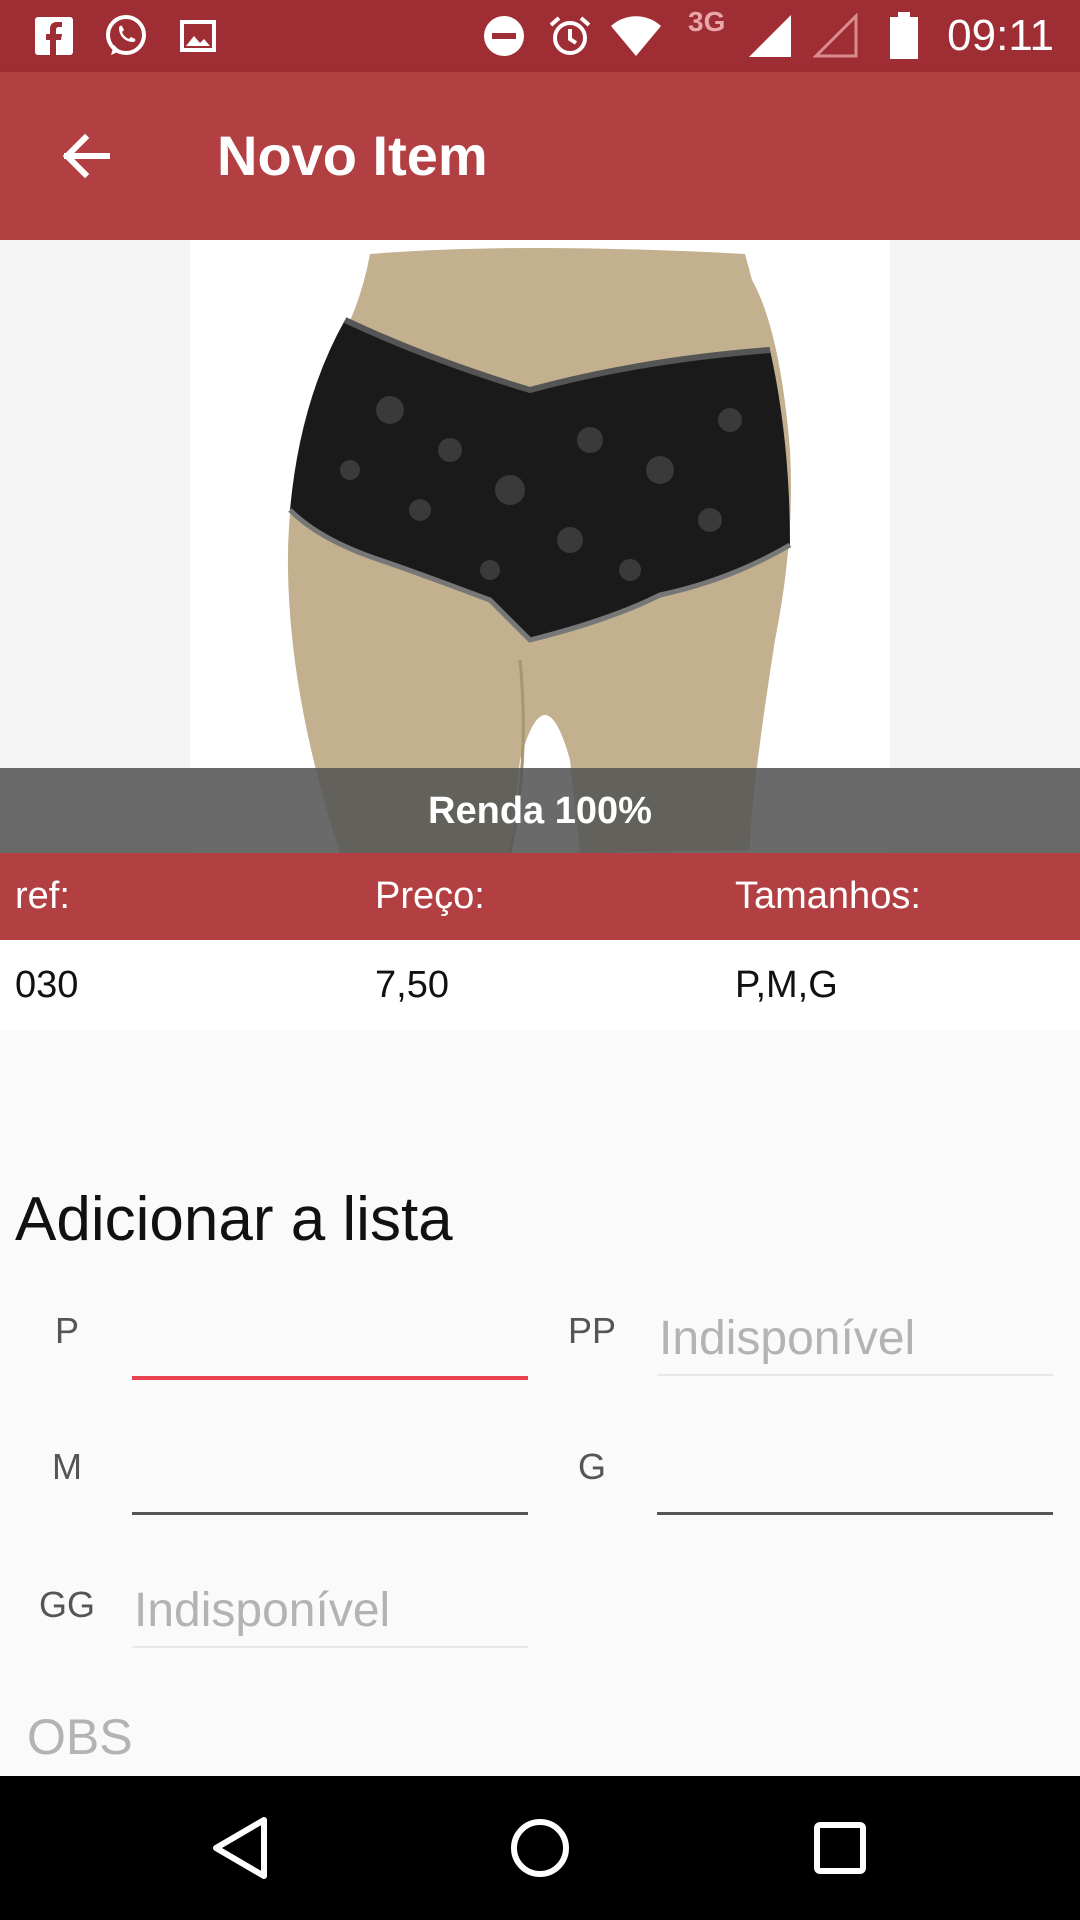 The image size is (1080, 1920). What do you see at coordinates (540, 985) in the screenshot?
I see `info-values: 030 7,50 P,M,G` at bounding box center [540, 985].